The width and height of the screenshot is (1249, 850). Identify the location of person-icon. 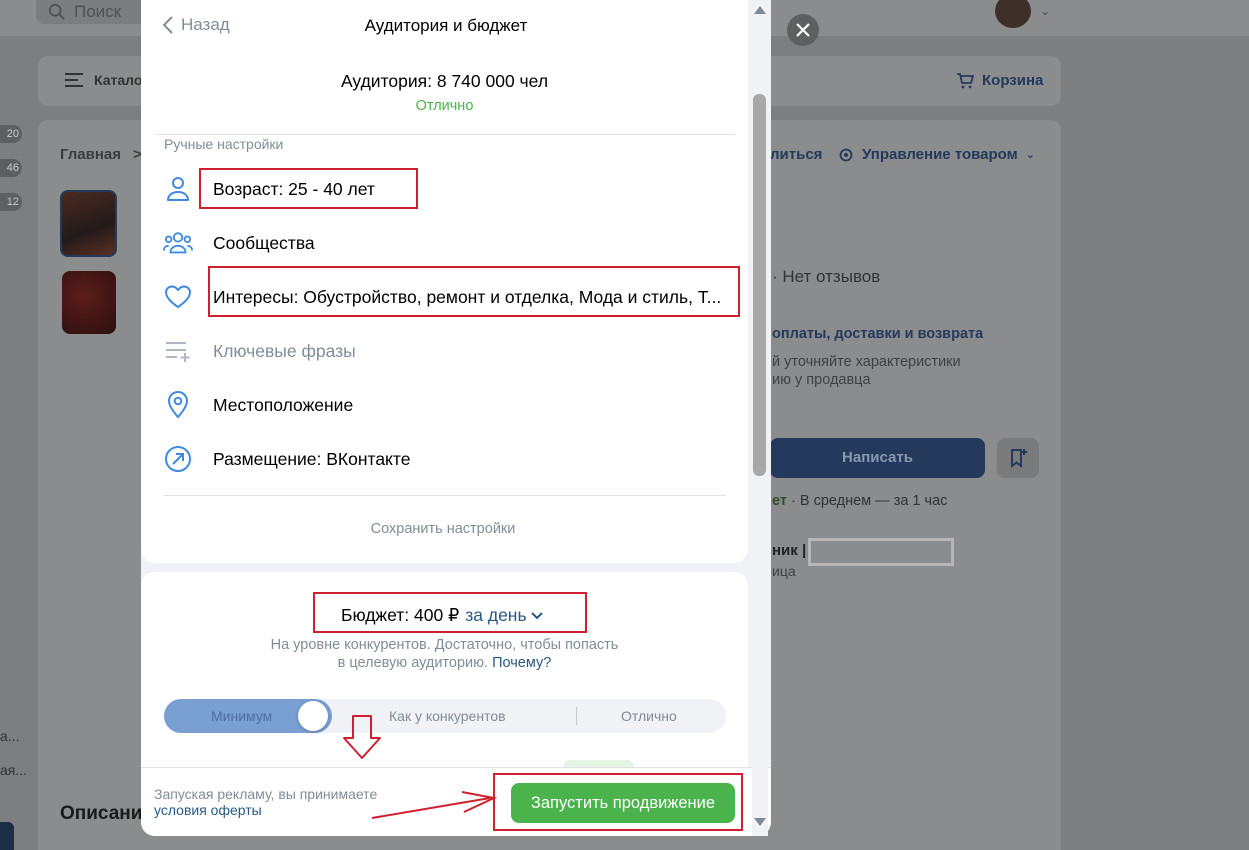
(178, 189).